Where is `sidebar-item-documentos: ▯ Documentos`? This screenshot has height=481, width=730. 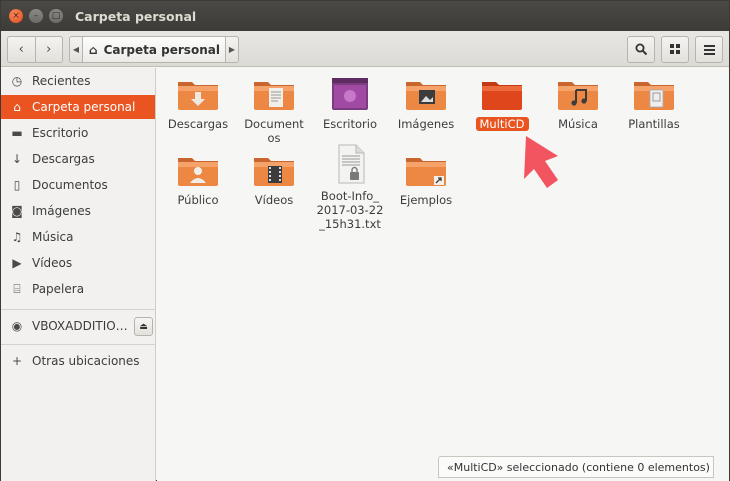
sidebar-item-documentos: ▯ Documentos is located at coordinates (78, 185).